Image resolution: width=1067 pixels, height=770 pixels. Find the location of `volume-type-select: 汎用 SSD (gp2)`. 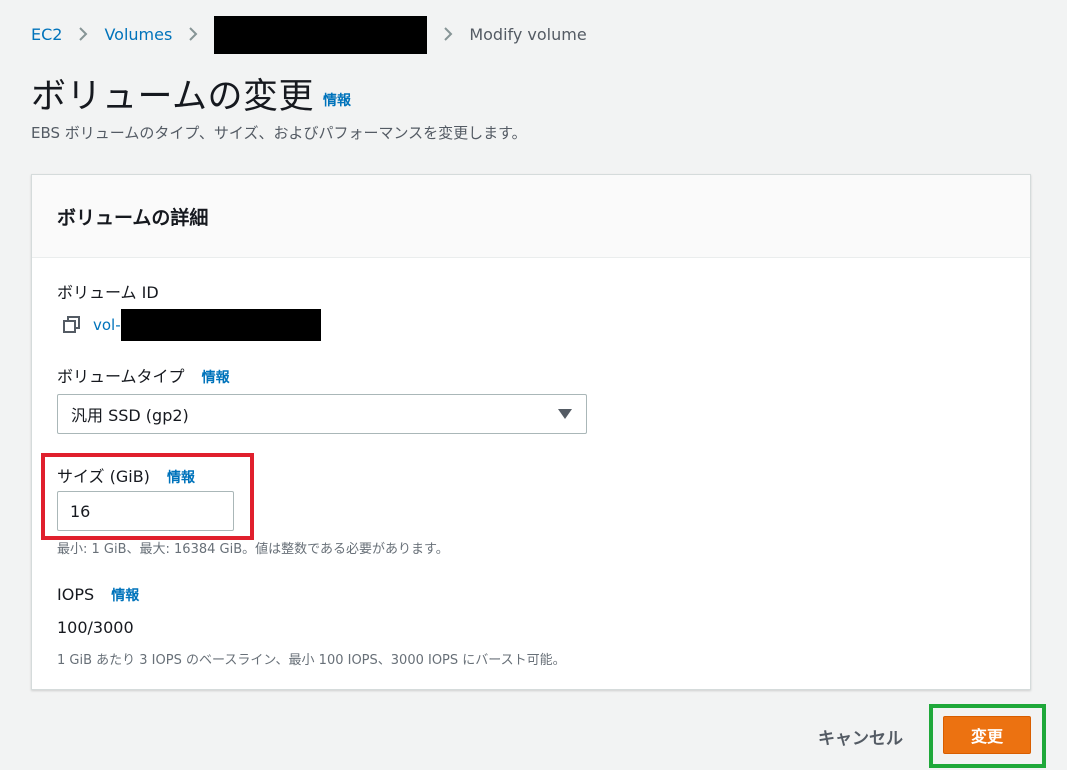

volume-type-select: 汎用 SSD (gp2) is located at coordinates (322, 414).